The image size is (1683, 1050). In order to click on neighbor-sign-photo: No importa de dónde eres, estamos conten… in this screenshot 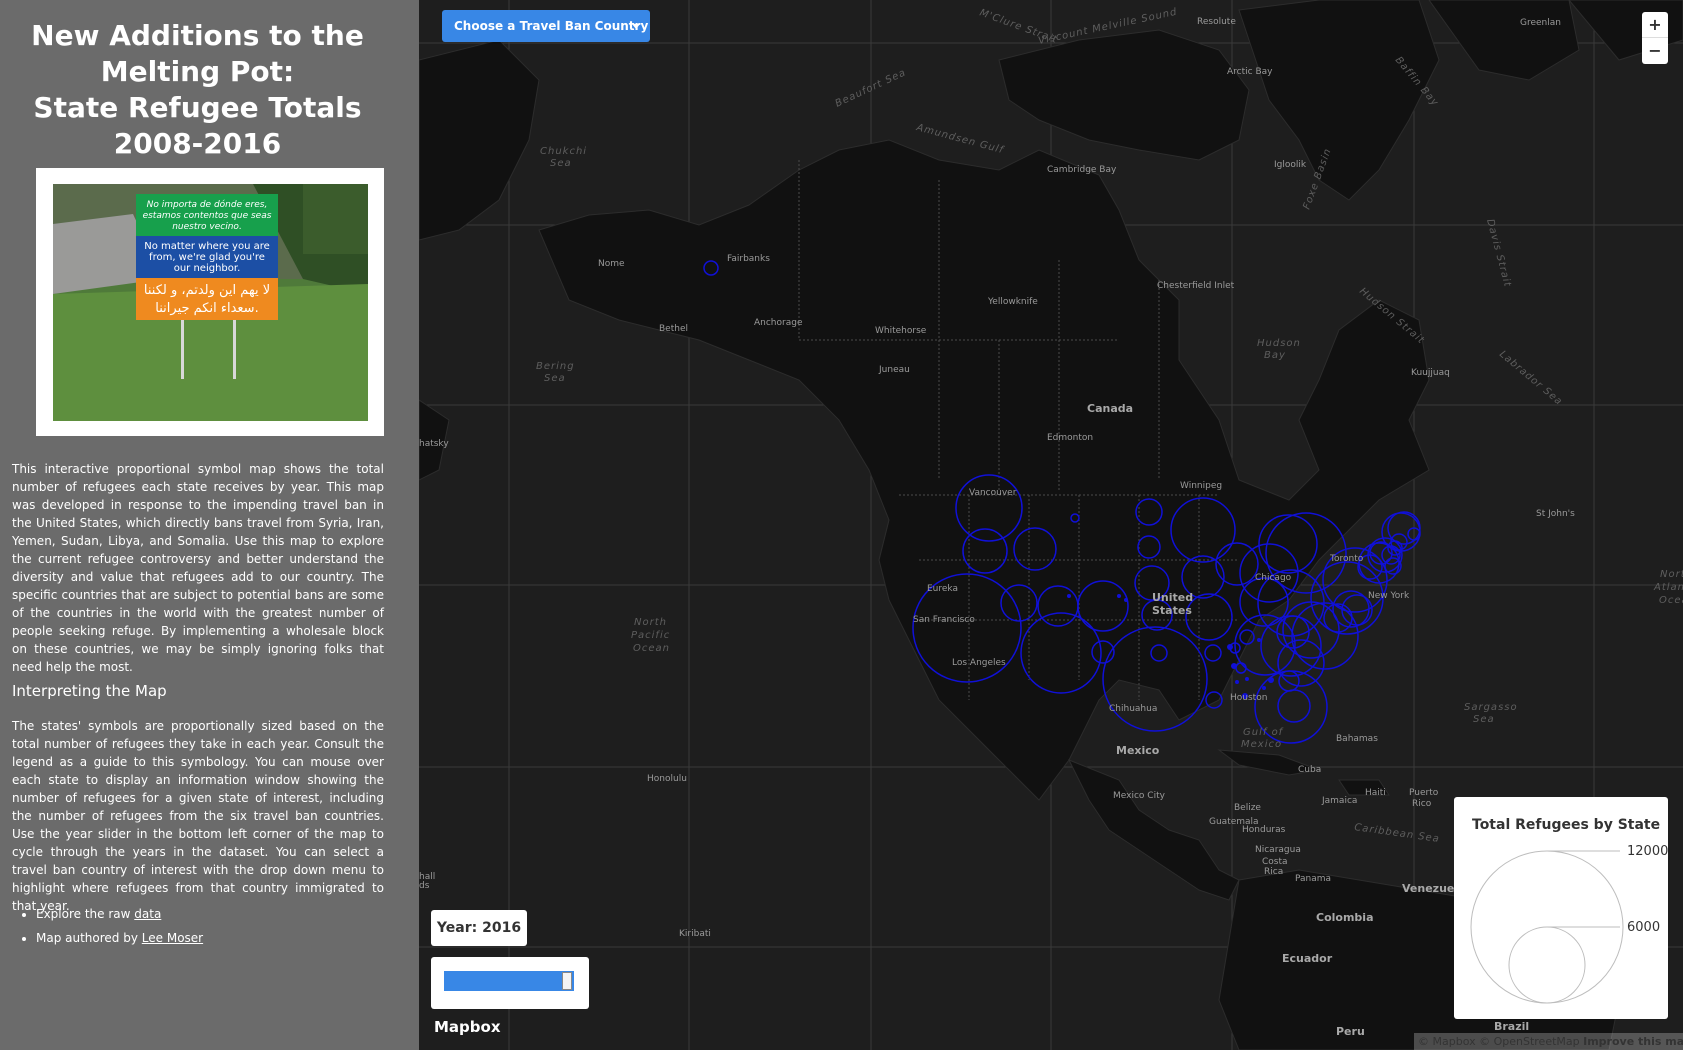, I will do `click(210, 302)`.